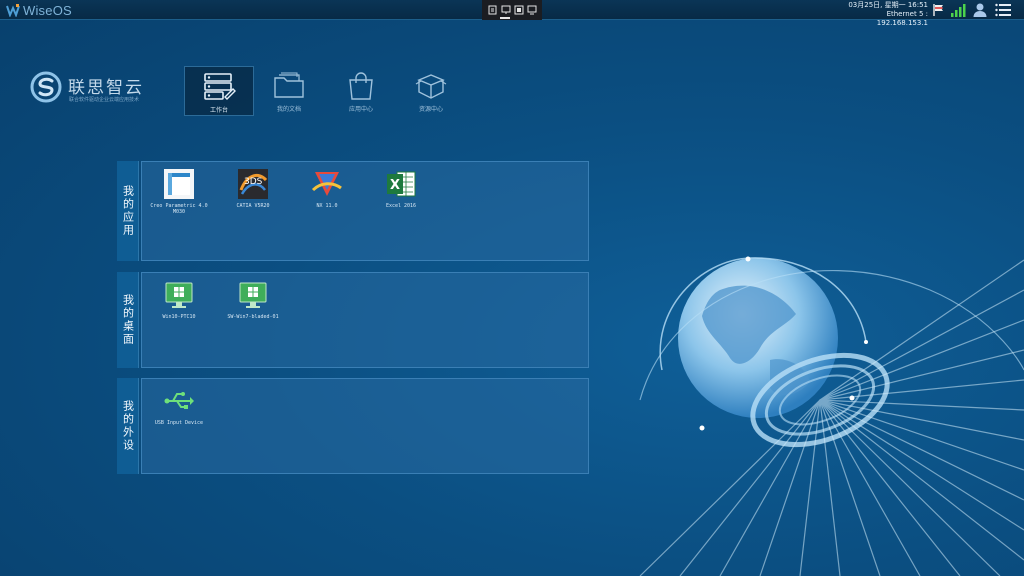 The width and height of the screenshot is (1024, 576). I want to click on panel-my-devices-title: 我的外设, so click(128, 426).